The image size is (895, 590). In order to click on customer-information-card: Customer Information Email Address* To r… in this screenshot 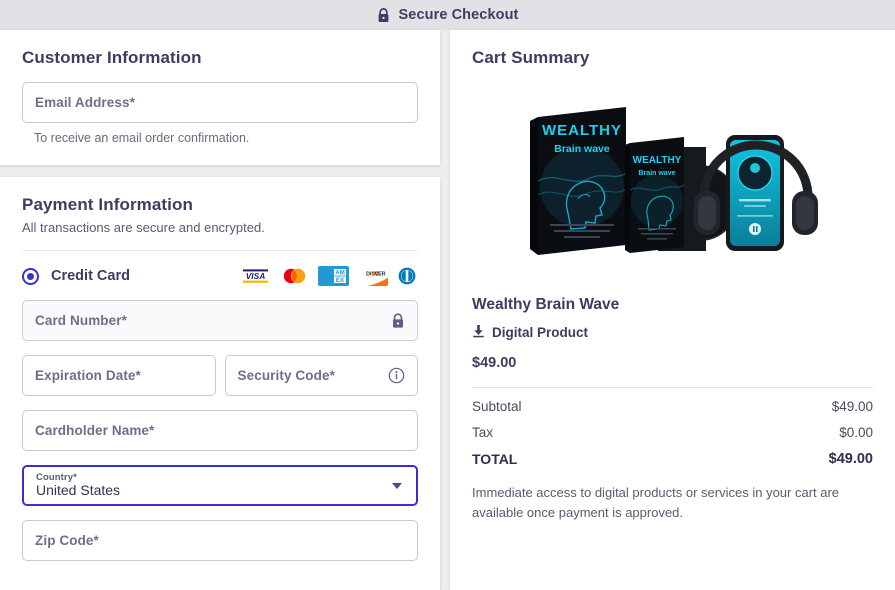, I will do `click(220, 97)`.